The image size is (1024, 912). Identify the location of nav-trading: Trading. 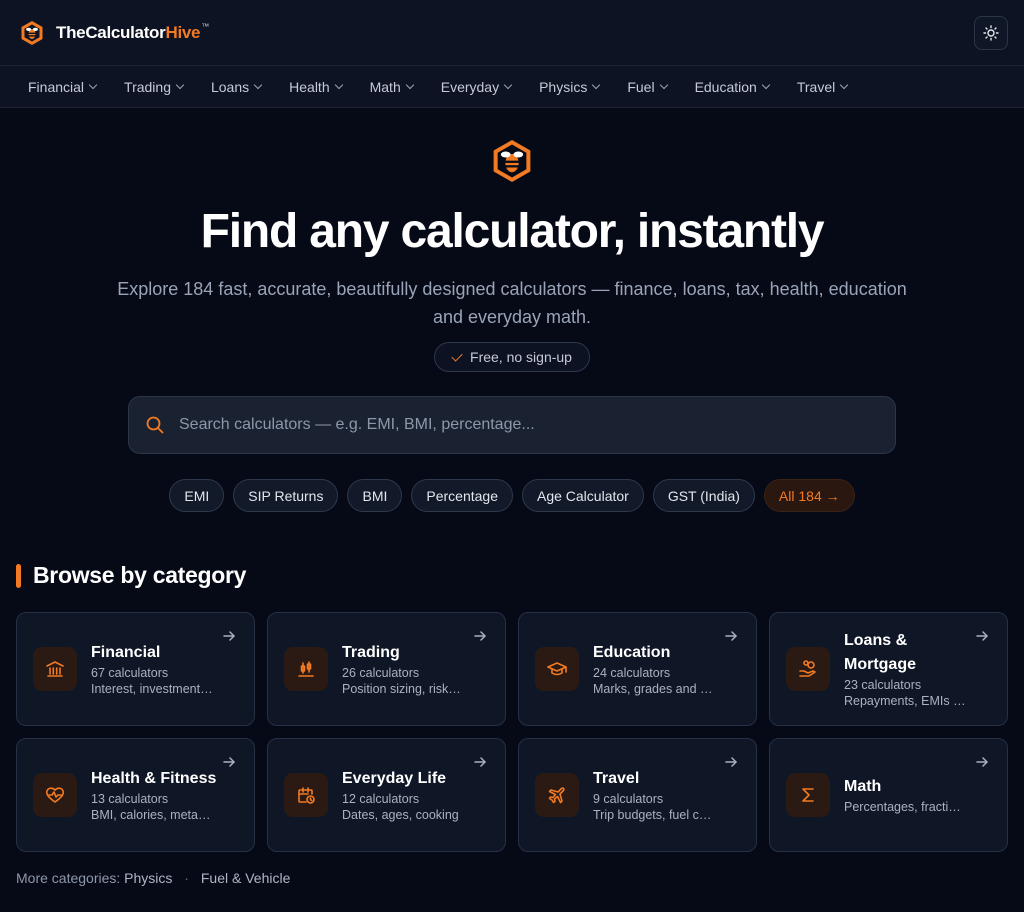
(154, 87).